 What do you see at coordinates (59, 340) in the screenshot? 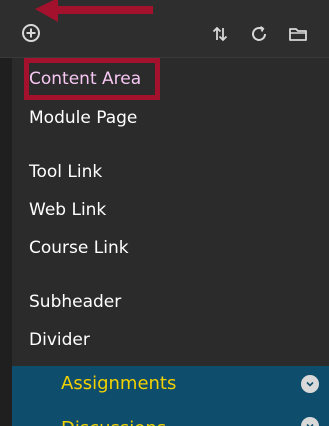
I see `menu-item-divider: Divider` at bounding box center [59, 340].